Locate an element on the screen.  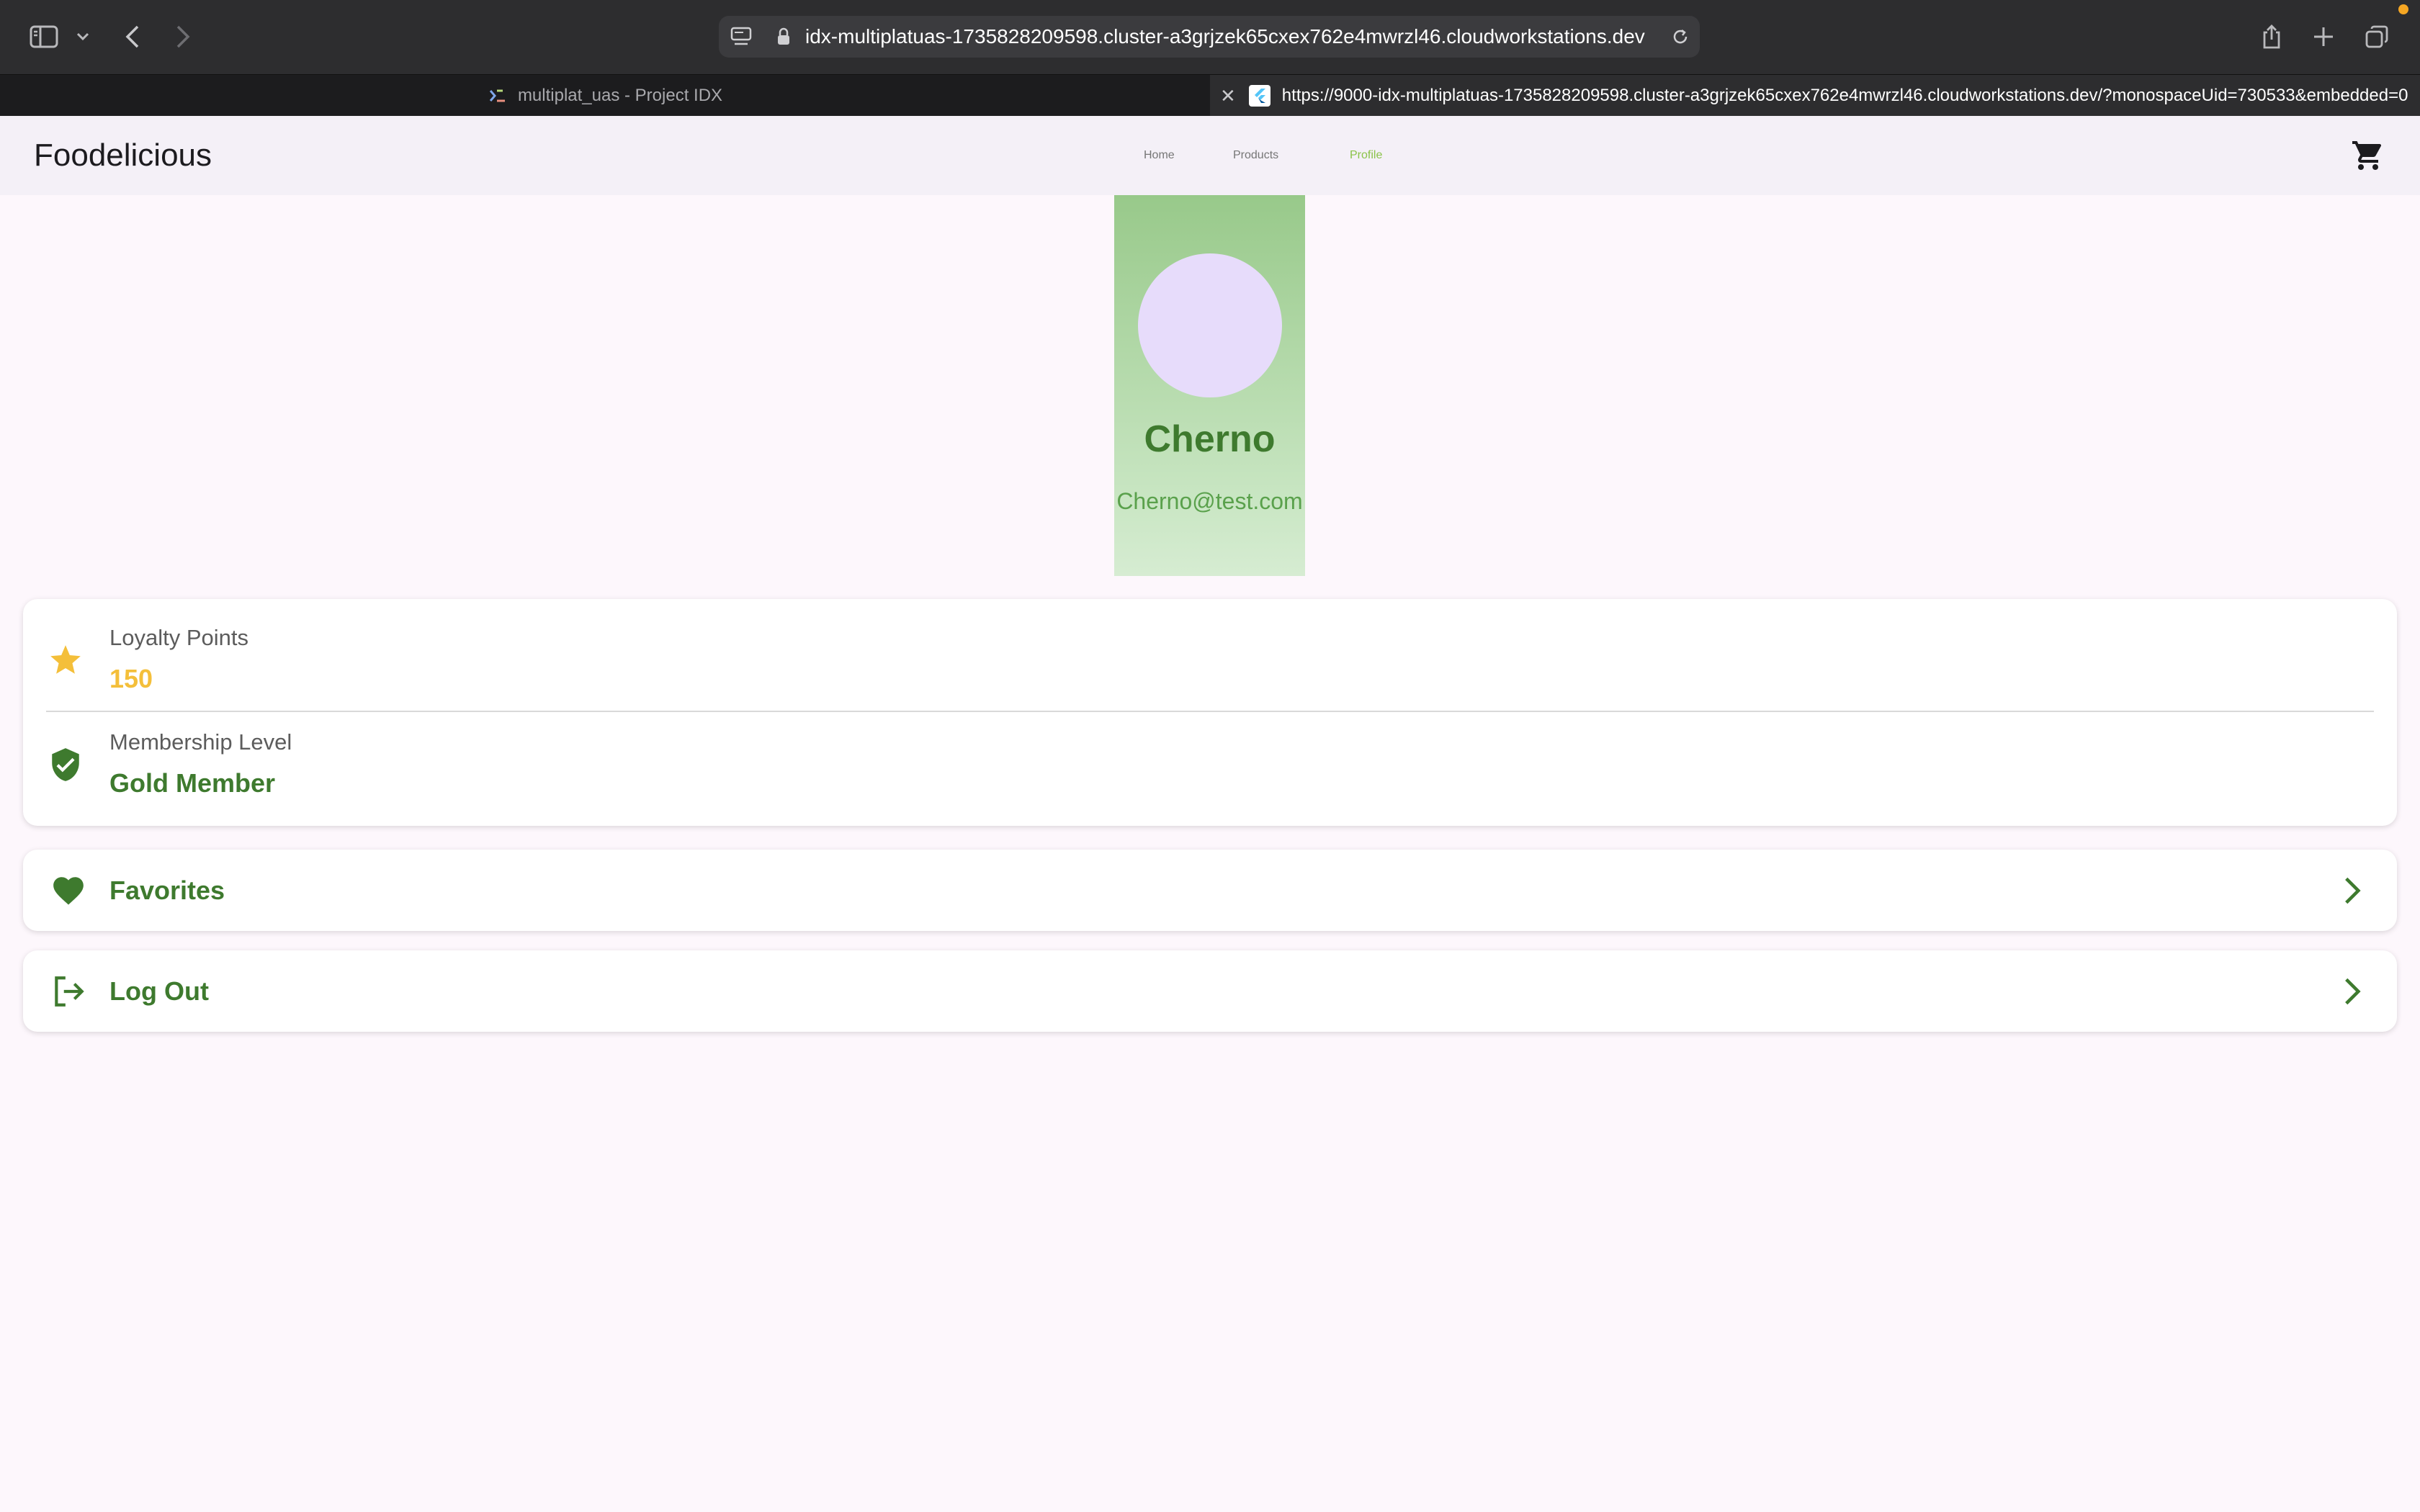
heart-icon is located at coordinates (68, 891).